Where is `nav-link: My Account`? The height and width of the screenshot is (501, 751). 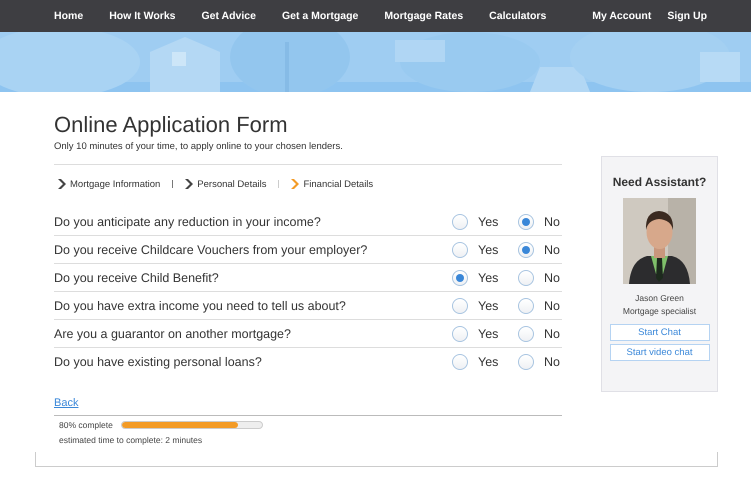
nav-link: My Account is located at coordinates (622, 16).